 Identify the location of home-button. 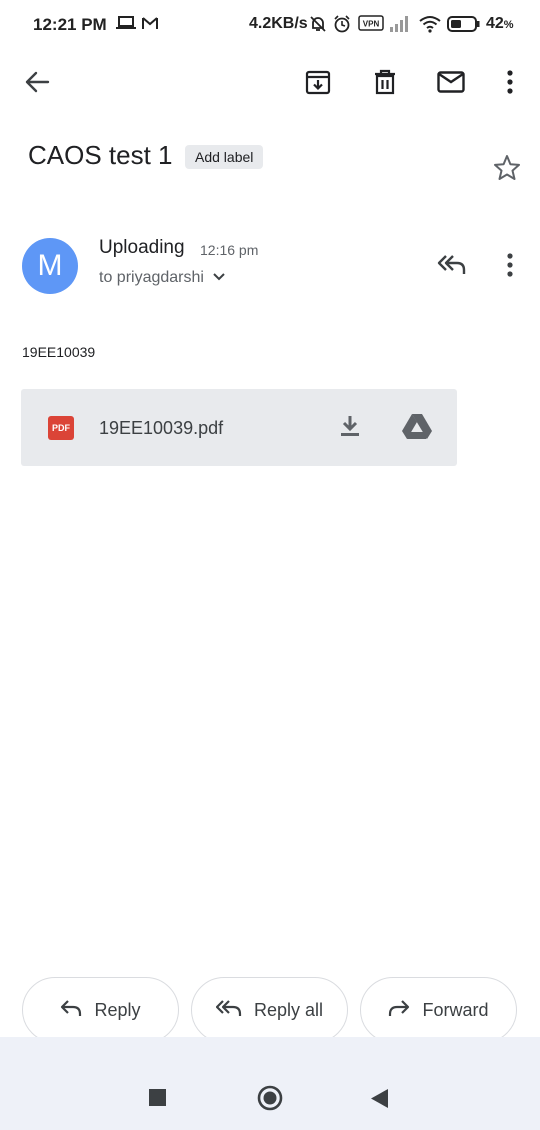
(270, 1100).